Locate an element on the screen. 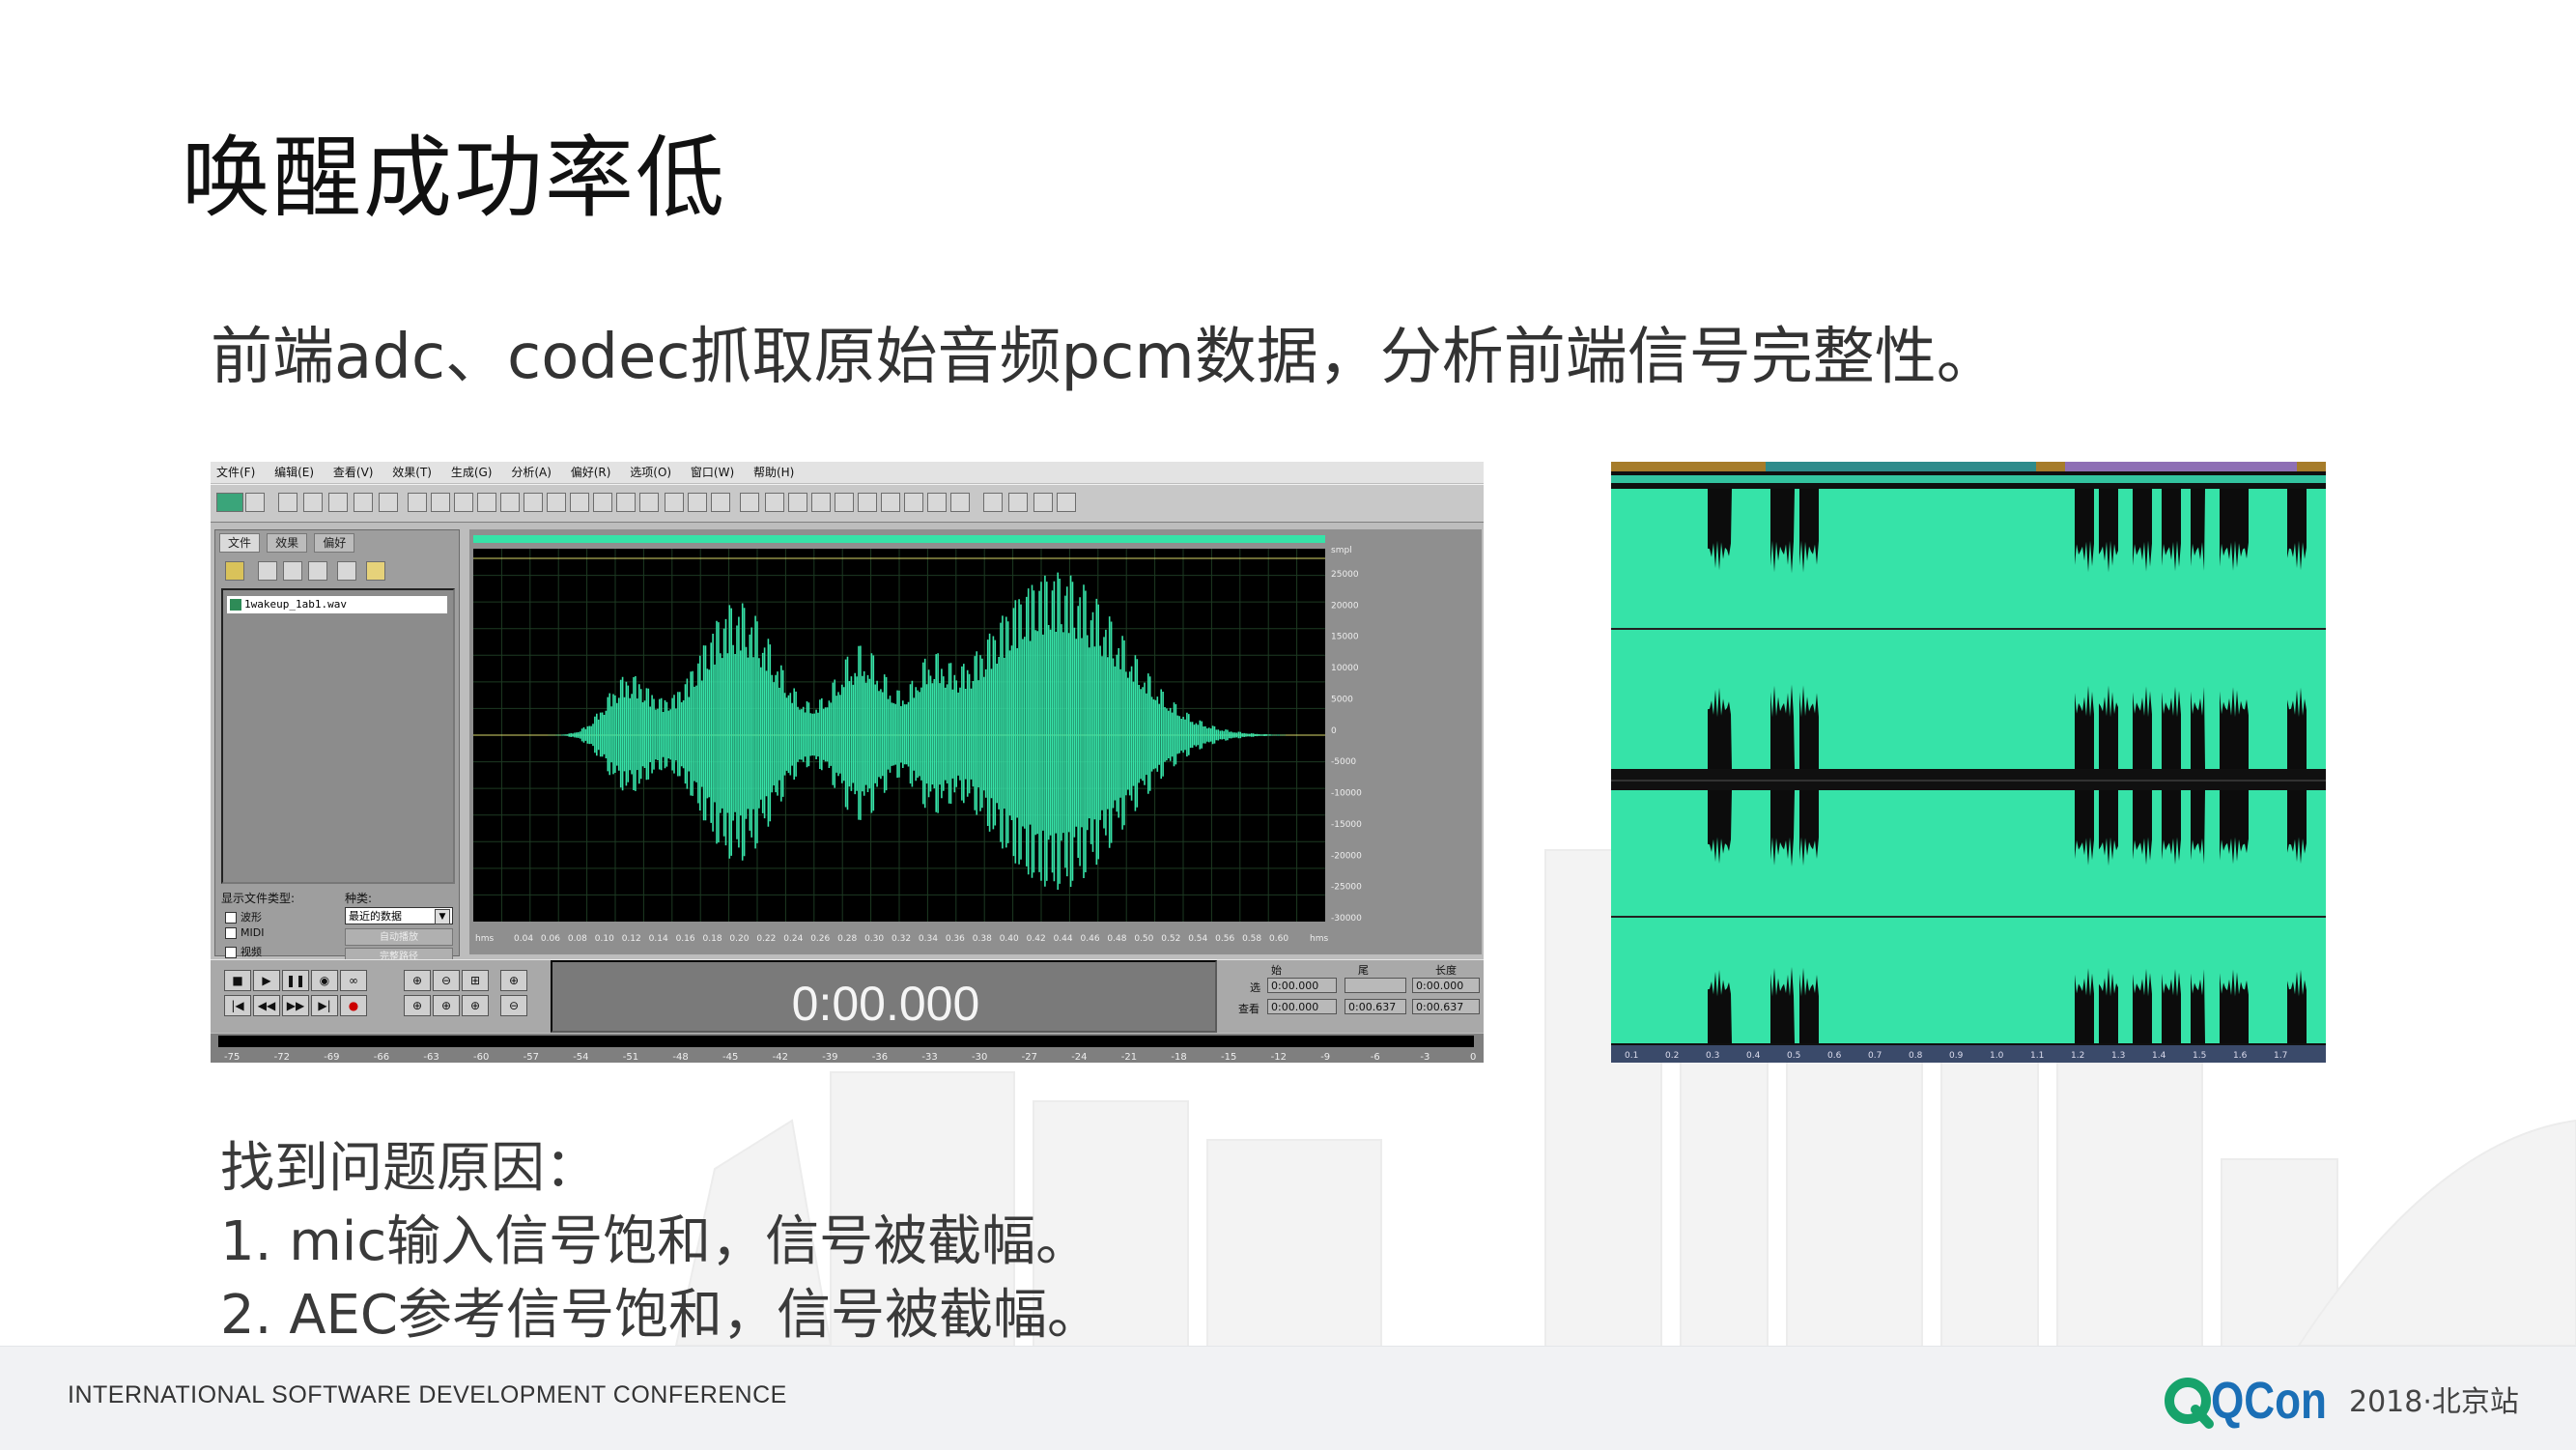 The height and width of the screenshot is (1450, 2576). tab-files: 文件 is located at coordinates (240, 543).